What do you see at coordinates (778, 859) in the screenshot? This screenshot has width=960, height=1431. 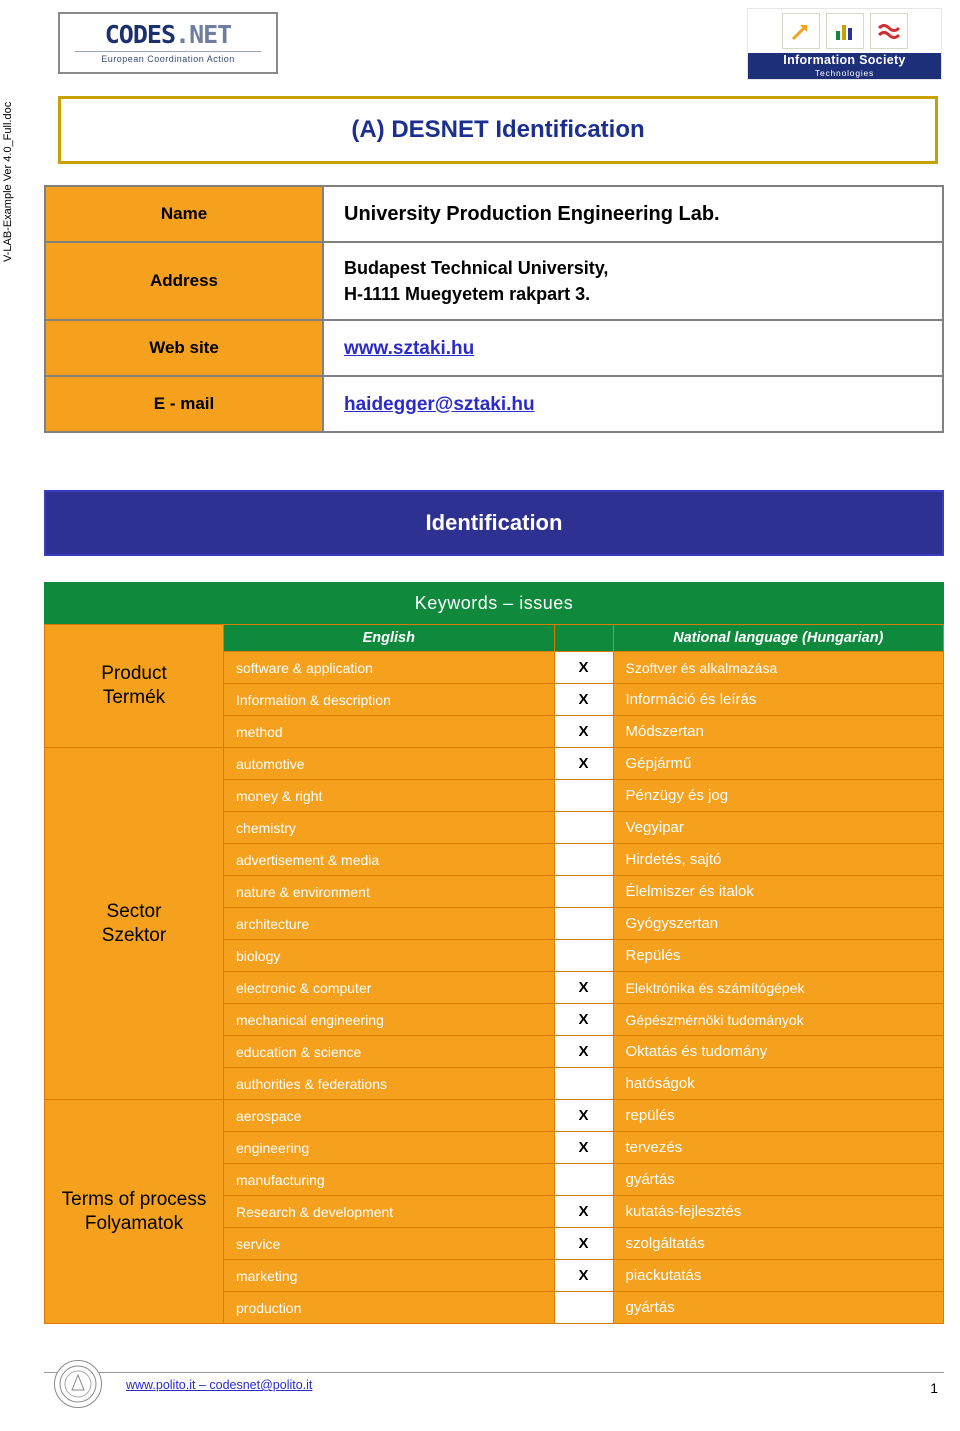 I see `keyword-national-cell: Hirdetés, sajtó` at bounding box center [778, 859].